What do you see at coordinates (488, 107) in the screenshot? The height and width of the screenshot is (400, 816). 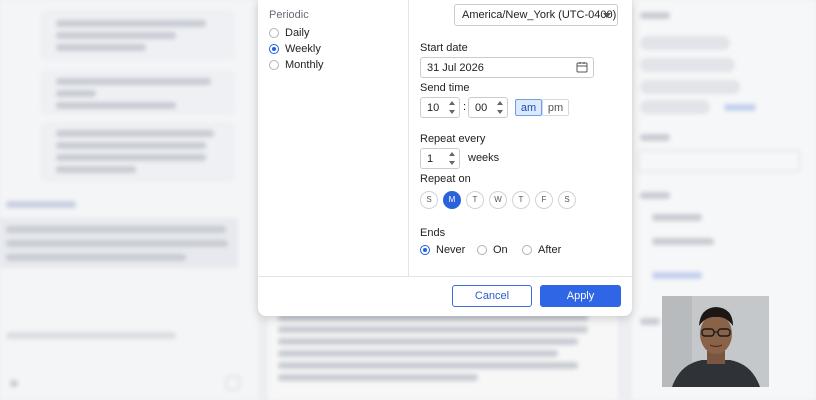 I see `minute-input: 00` at bounding box center [488, 107].